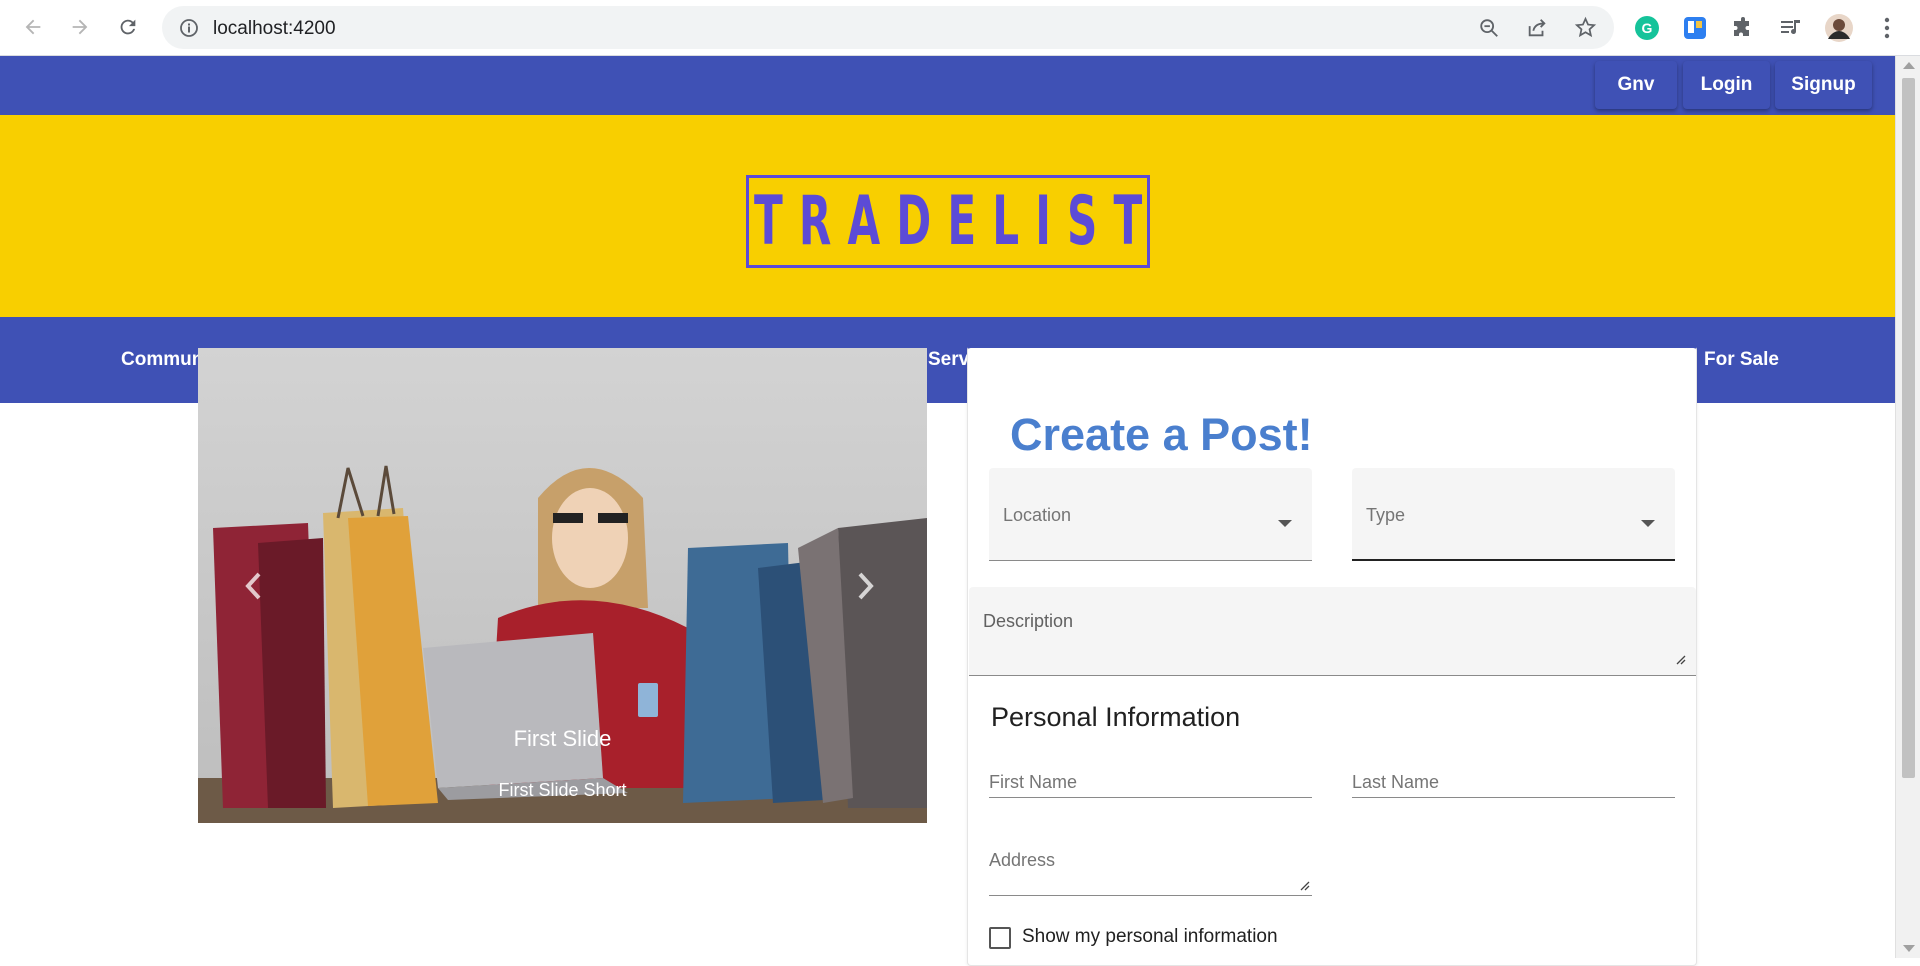 The height and width of the screenshot is (966, 1920). I want to click on reload-button, so click(128, 27).